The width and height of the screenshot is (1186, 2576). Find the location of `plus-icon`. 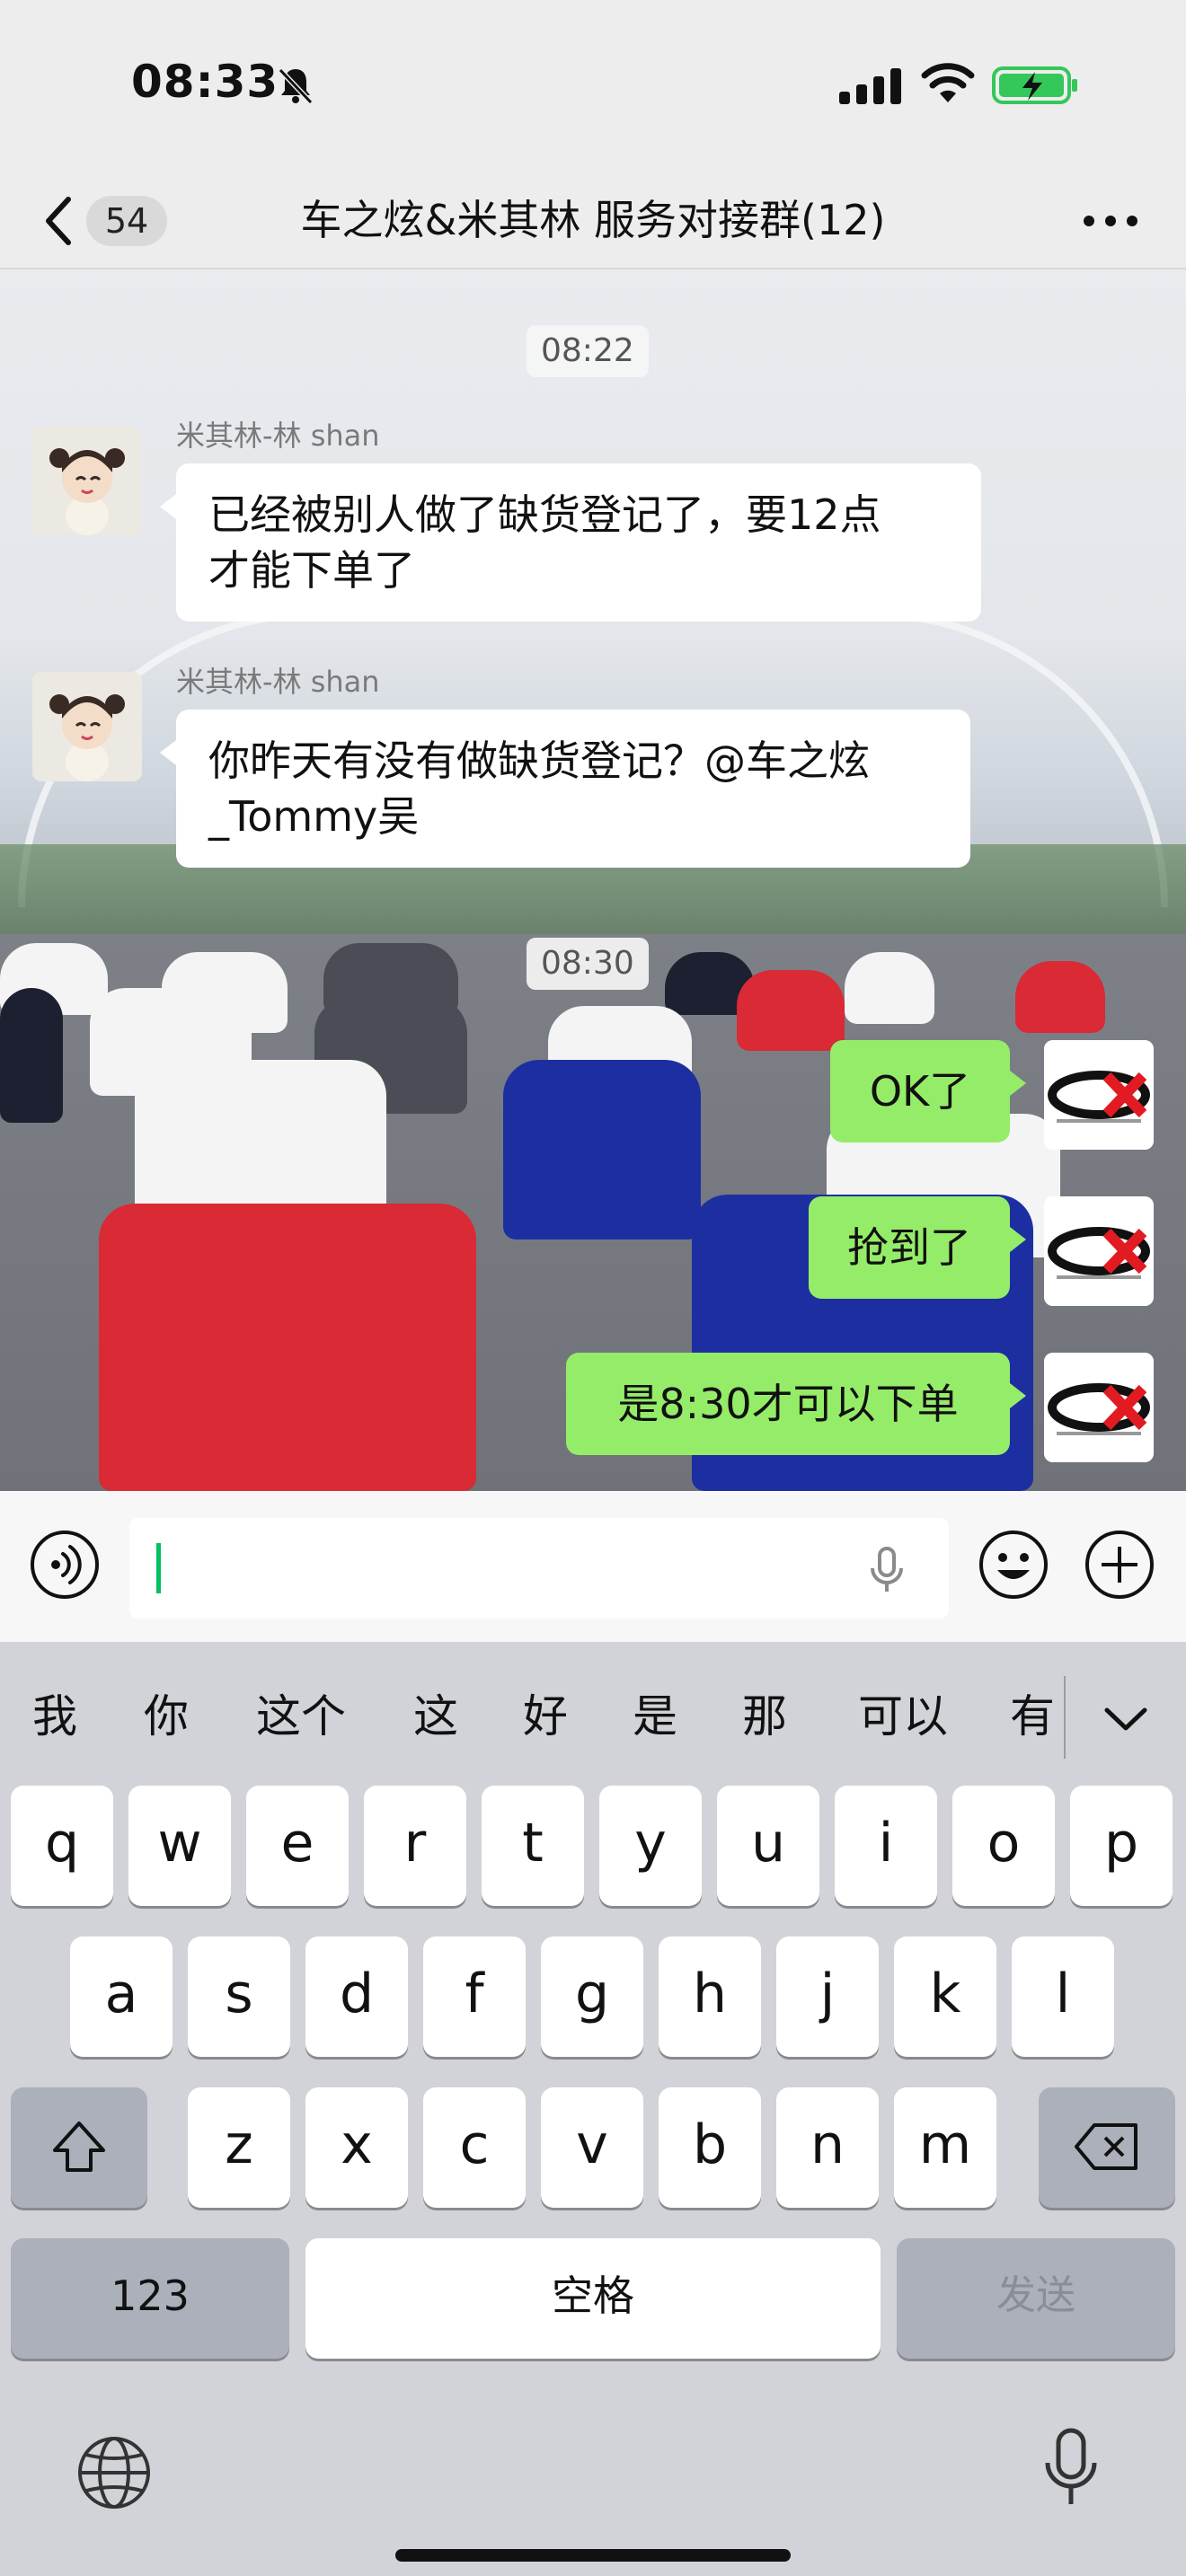

plus-icon is located at coordinates (1119, 1565).